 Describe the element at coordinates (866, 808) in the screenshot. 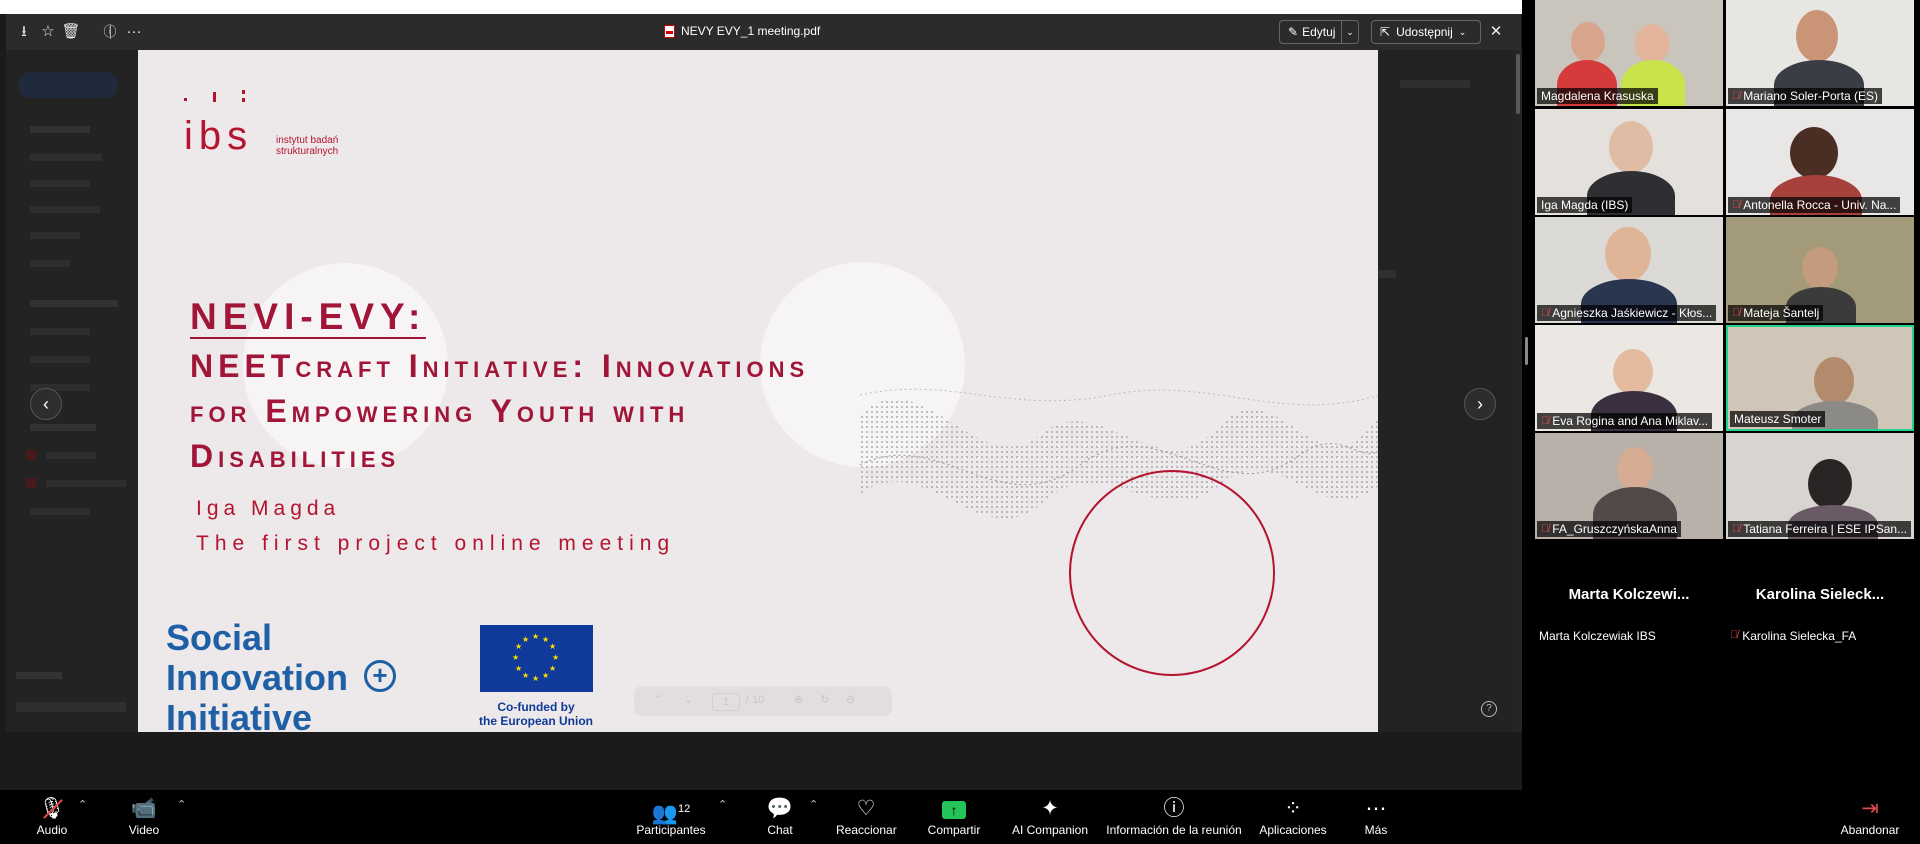

I see `heart-icon: ♡` at that location.